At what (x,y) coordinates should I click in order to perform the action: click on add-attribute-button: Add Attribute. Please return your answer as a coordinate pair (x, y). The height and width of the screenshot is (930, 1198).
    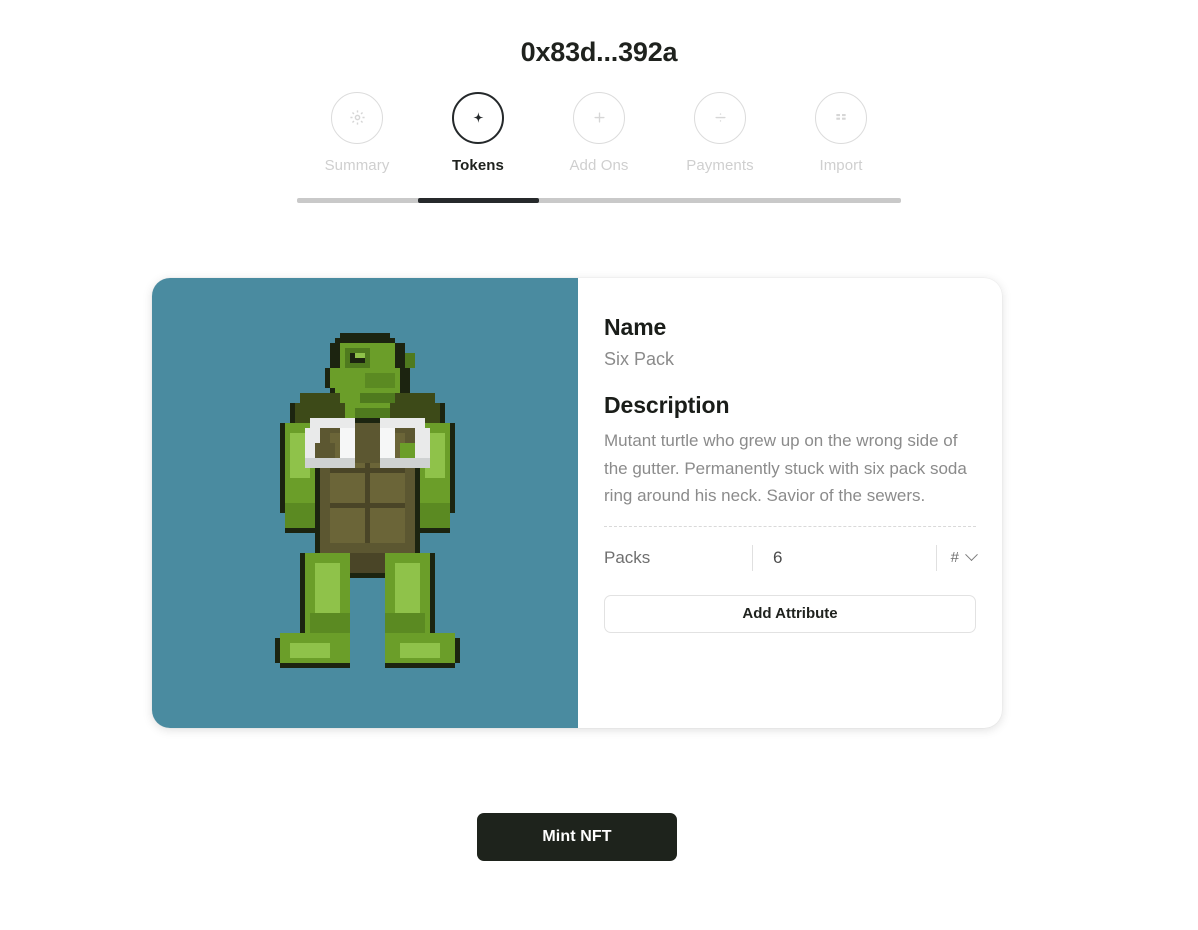
    Looking at the image, I should click on (790, 613).